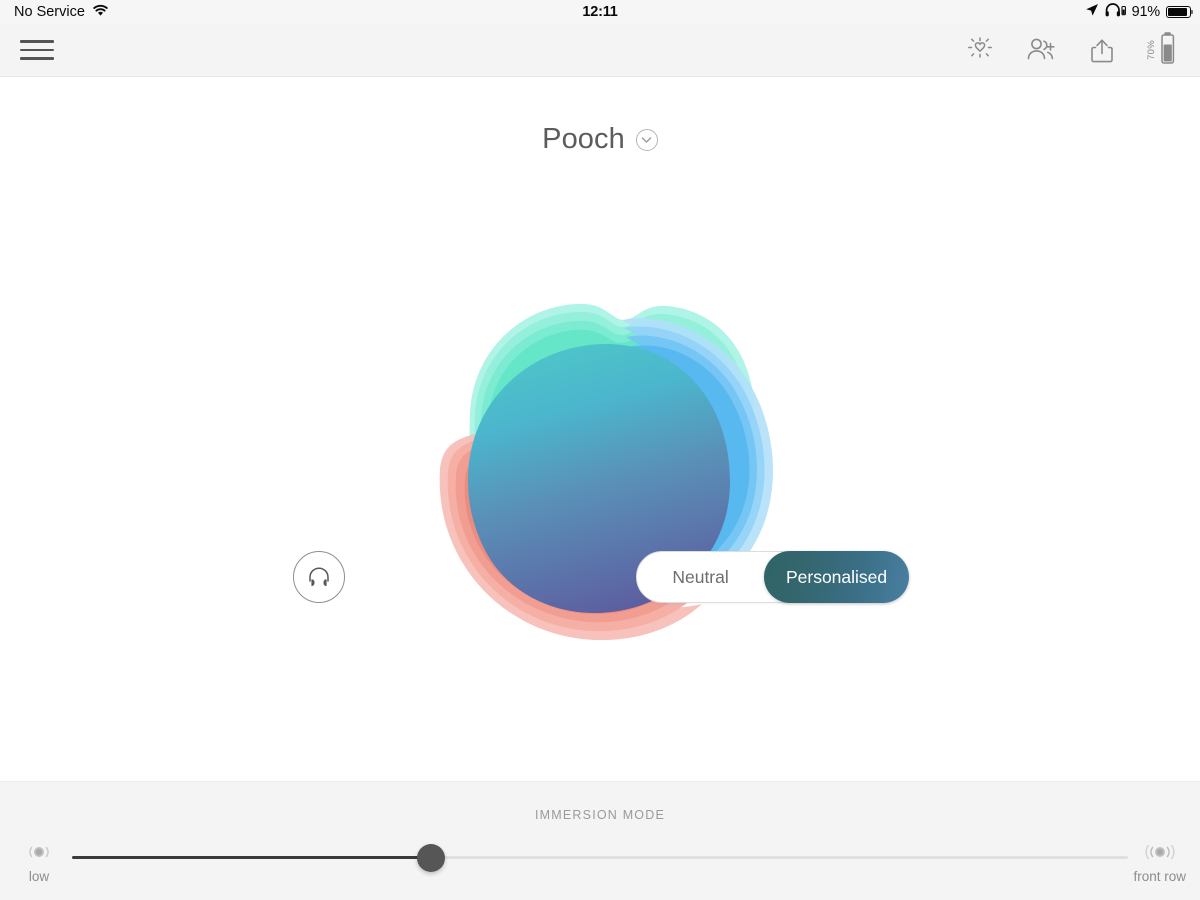 This screenshot has height=900, width=1200. Describe the element at coordinates (836, 577) in the screenshot. I see `segment-personalised: Personalised` at that location.